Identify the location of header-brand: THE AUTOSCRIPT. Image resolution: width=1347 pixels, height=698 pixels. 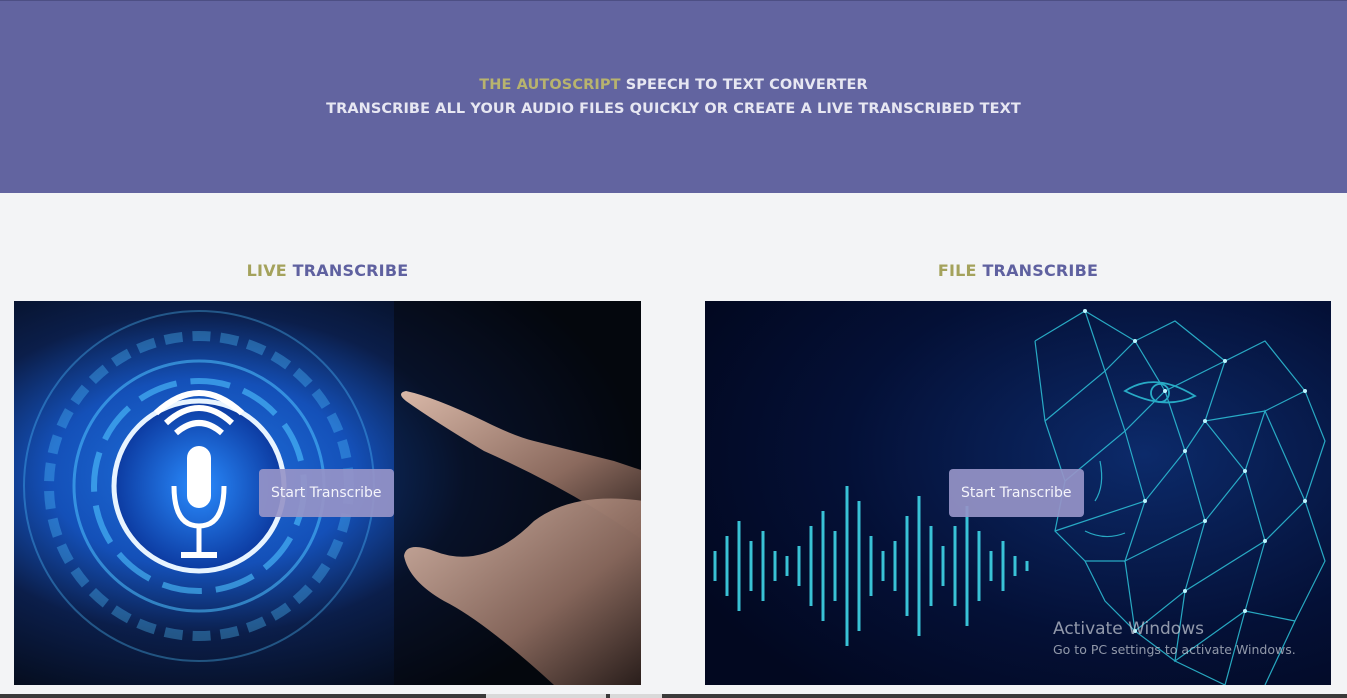
(550, 85).